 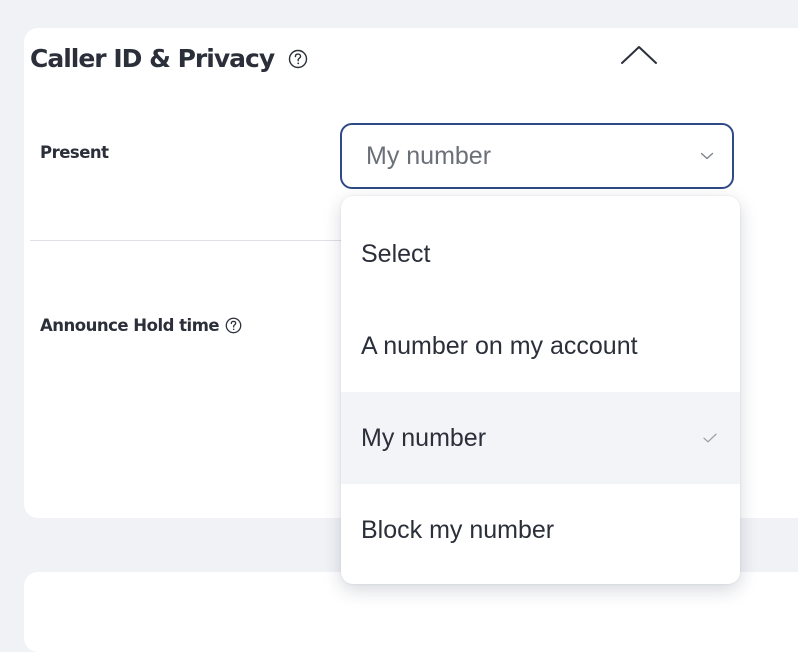 I want to click on present-select-value: My number, so click(x=429, y=155).